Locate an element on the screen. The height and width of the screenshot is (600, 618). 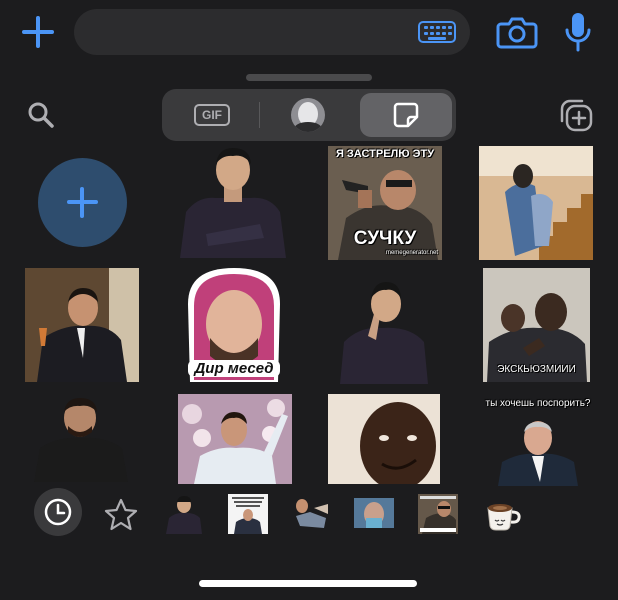
coffee-cup-icon is located at coordinates (502, 514).